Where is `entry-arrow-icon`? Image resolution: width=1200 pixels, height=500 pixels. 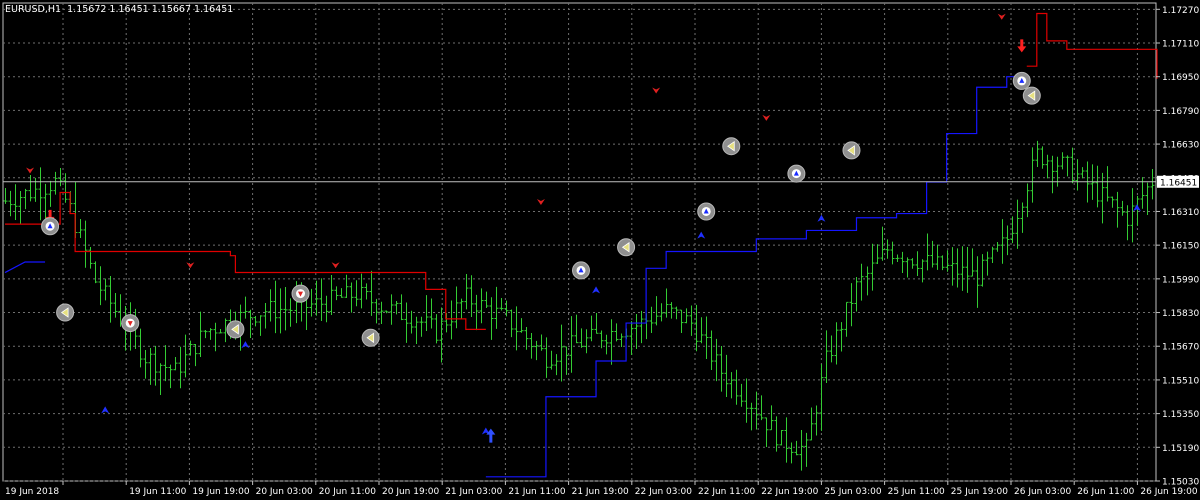
entry-arrow-icon is located at coordinates (1022, 46).